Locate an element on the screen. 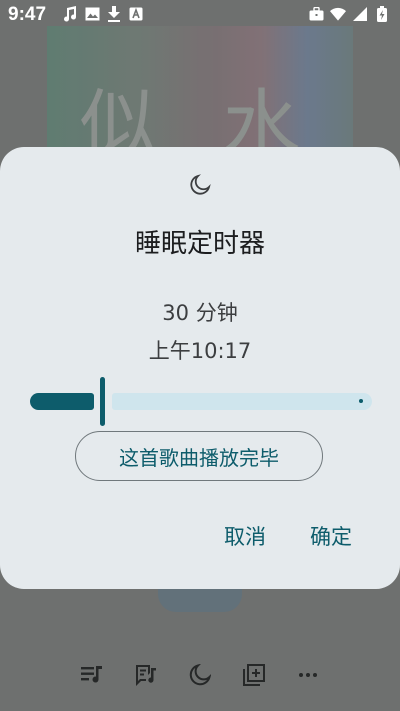  battery-charging-icon is located at coordinates (382, 14).